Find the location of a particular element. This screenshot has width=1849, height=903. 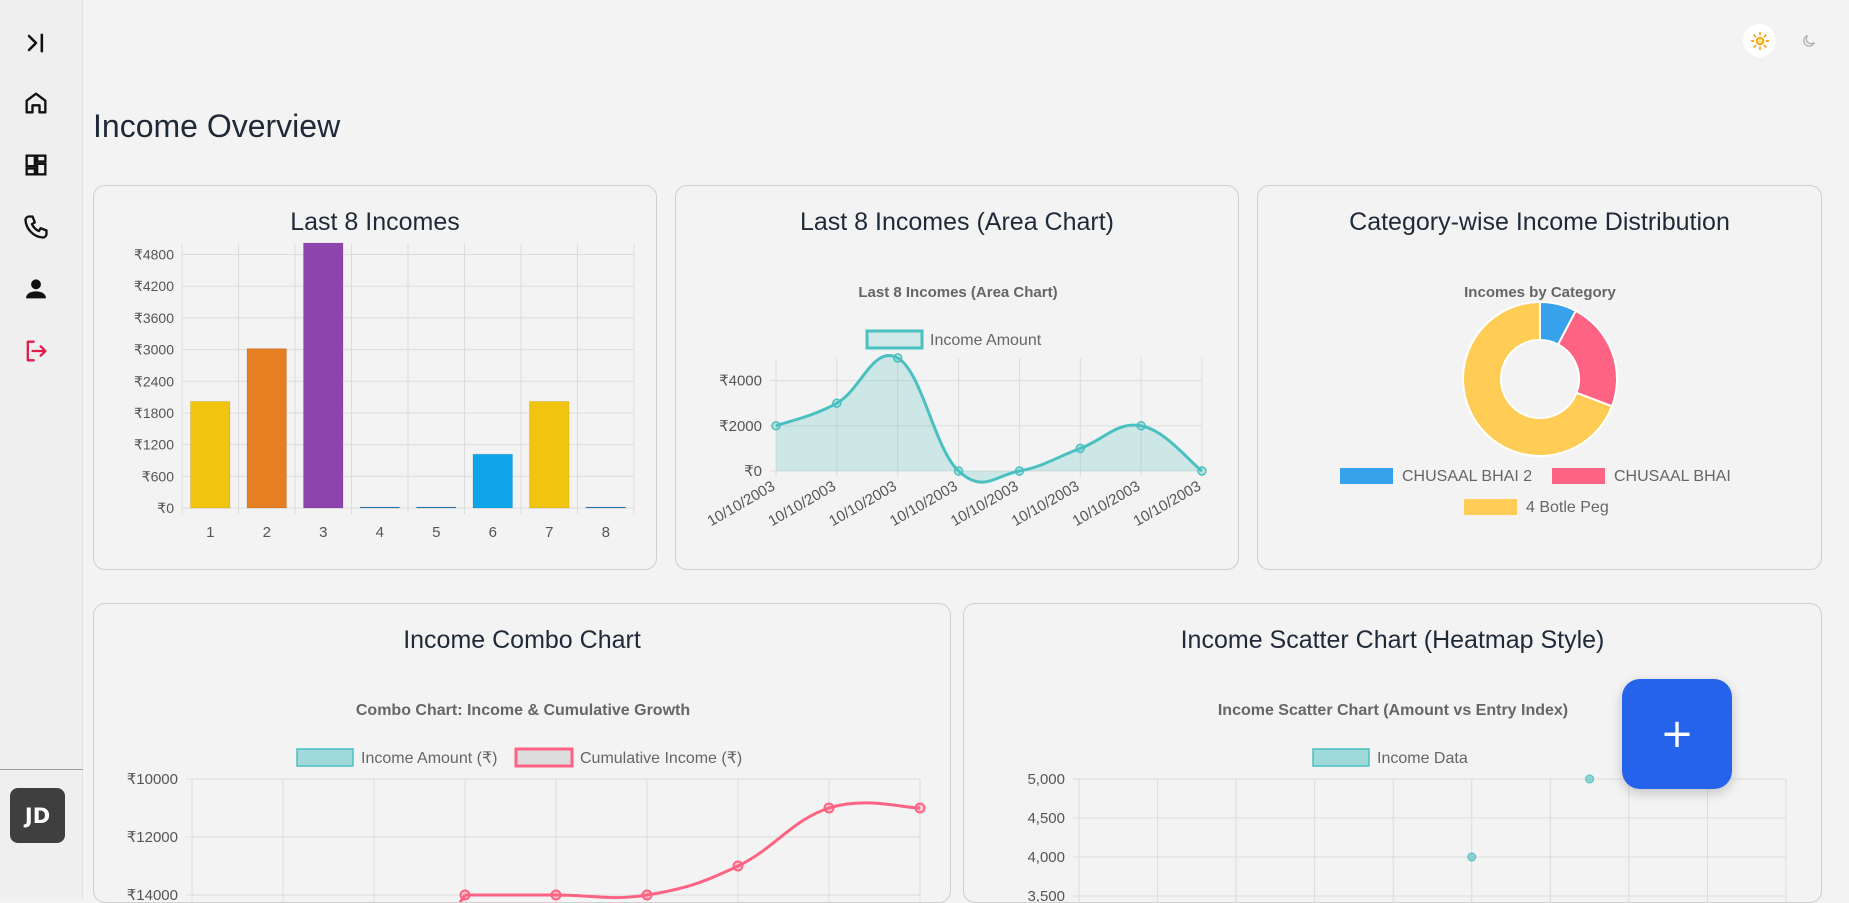

x-tick-label: 4 is located at coordinates (380, 532).